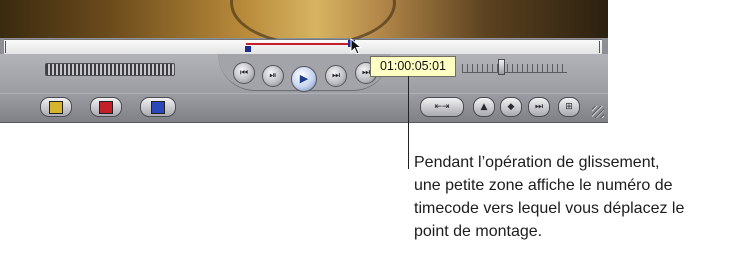 Image resolution: width=734 pixels, height=257 pixels. I want to click on mark-out-button, so click(106, 107).